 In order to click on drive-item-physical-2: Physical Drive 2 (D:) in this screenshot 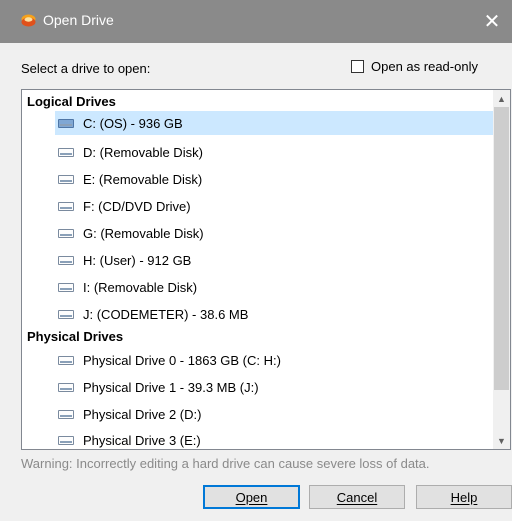, I will do `click(281, 414)`.